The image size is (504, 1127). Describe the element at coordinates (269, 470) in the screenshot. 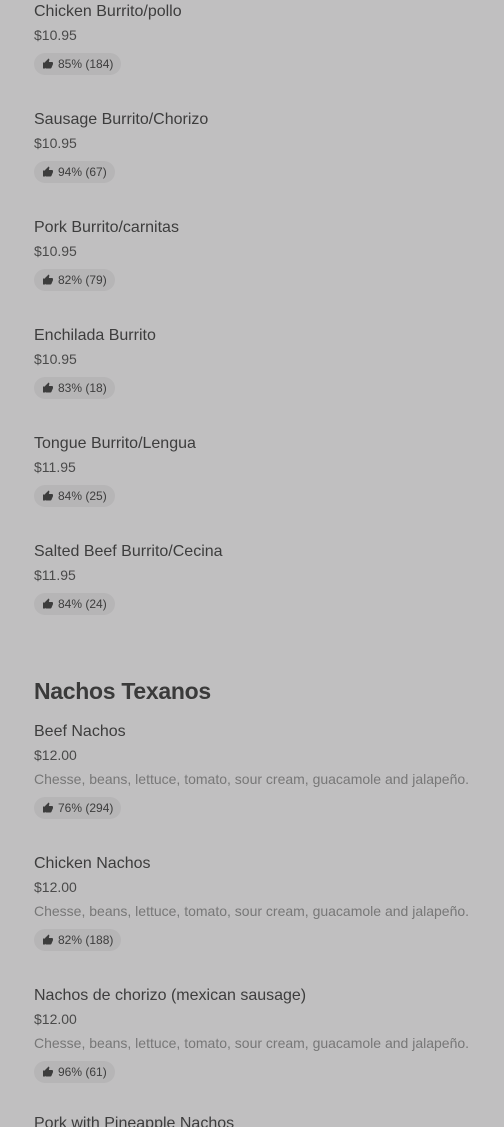

I see `menu-item: Tongue Burrito/Lengua $11.95 84% (25)` at that location.